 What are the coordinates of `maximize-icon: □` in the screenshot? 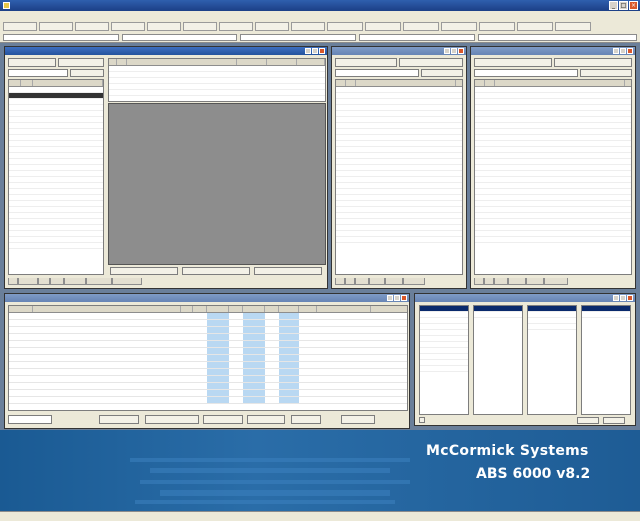 It's located at (623, 5).